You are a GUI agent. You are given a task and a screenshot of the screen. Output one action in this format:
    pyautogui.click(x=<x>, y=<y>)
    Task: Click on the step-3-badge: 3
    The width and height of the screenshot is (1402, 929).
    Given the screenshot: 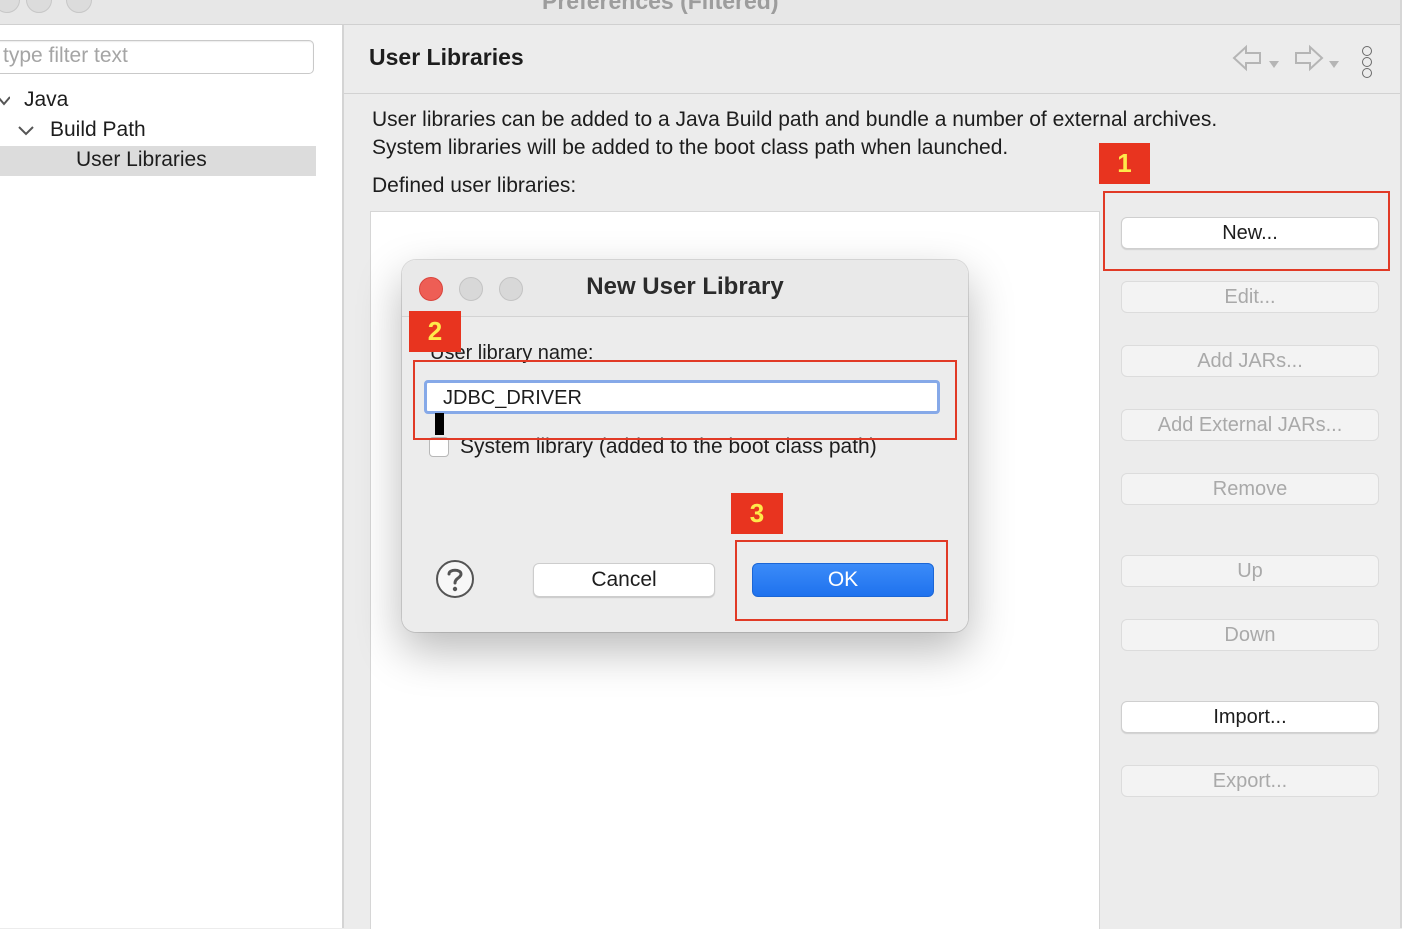 What is the action you would take?
    pyautogui.click(x=757, y=513)
    